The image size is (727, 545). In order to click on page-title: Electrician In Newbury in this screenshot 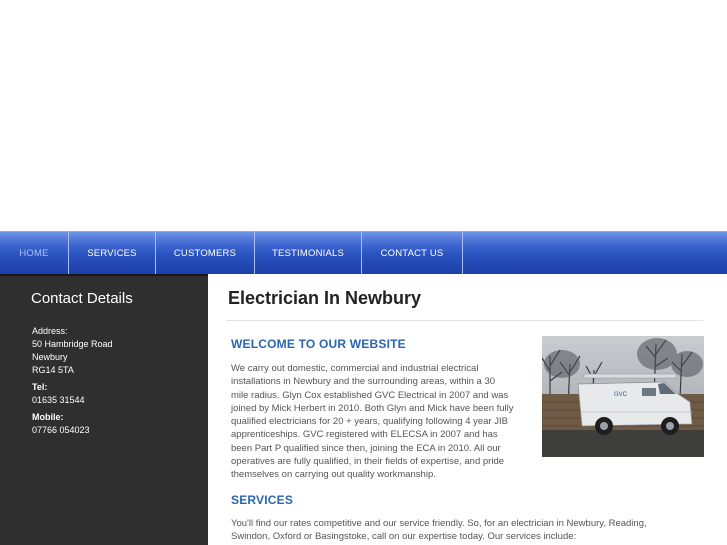, I will do `click(325, 298)`.